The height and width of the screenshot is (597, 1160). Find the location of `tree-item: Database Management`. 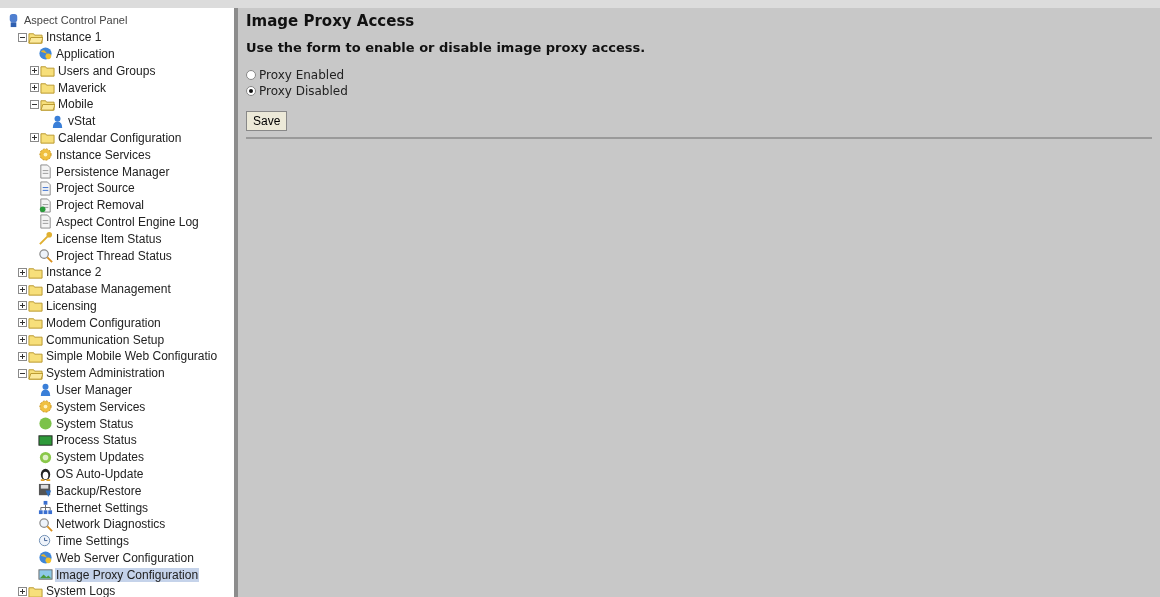

tree-item: Database Management is located at coordinates (108, 289).